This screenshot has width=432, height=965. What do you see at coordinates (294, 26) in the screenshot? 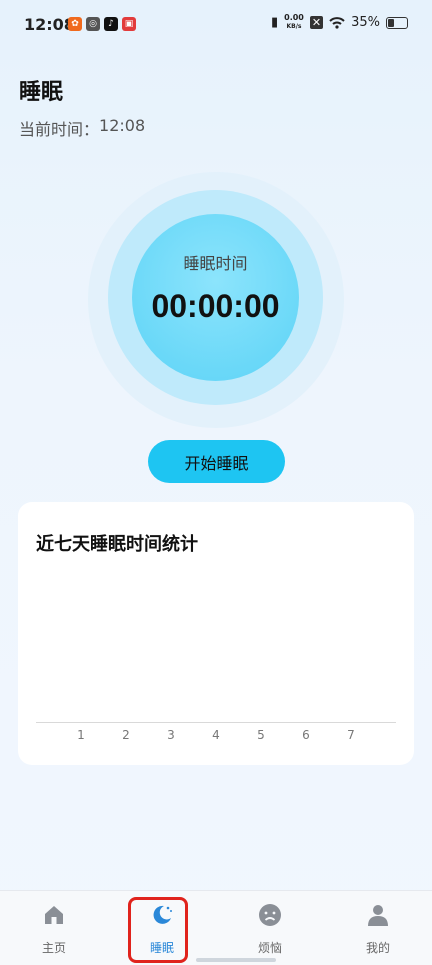
I see `net-speed-unit: KB/s` at bounding box center [294, 26].